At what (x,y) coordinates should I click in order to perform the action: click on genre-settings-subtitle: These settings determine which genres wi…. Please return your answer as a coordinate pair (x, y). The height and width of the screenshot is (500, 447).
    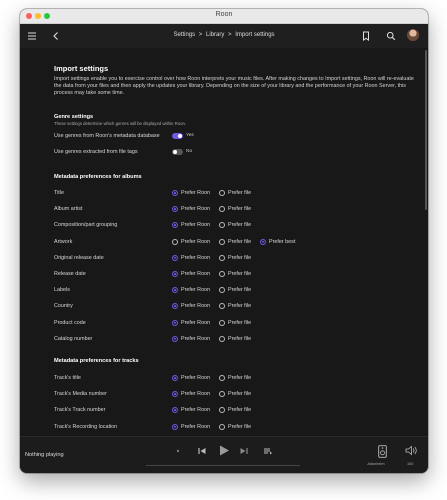
    Looking at the image, I should click on (120, 123).